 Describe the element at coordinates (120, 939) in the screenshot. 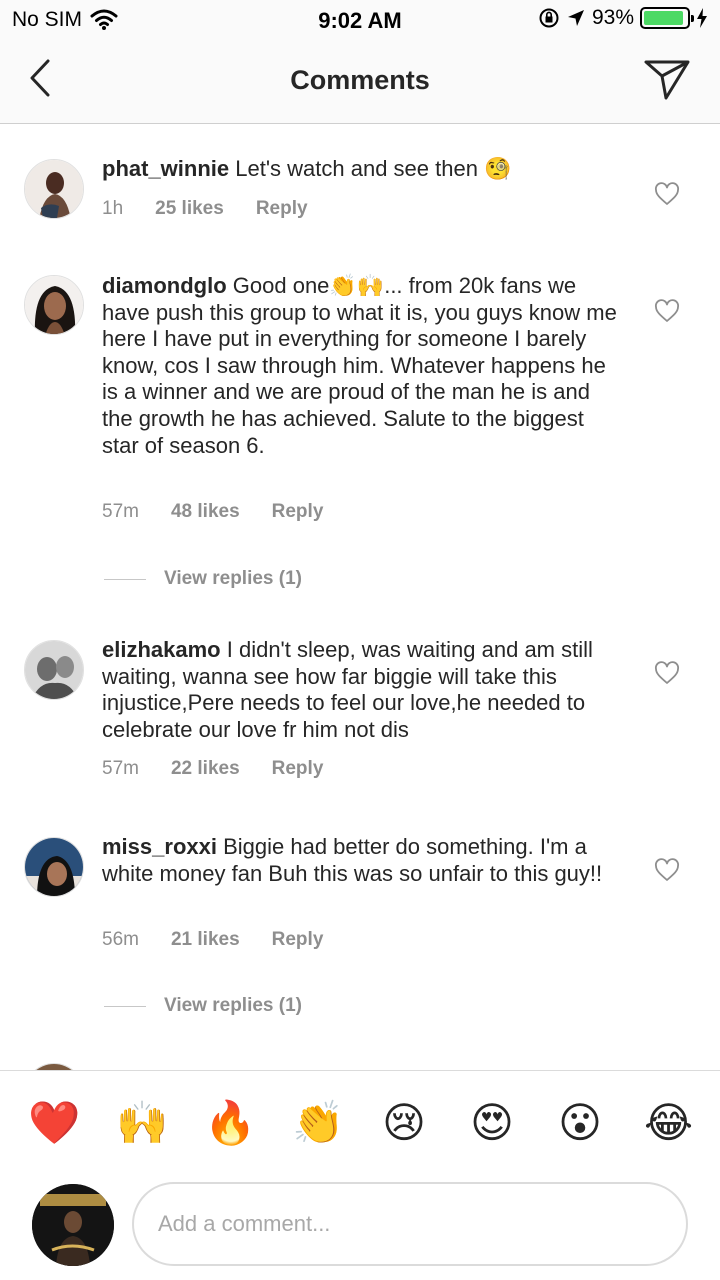

I see `comment-time: 56m` at that location.